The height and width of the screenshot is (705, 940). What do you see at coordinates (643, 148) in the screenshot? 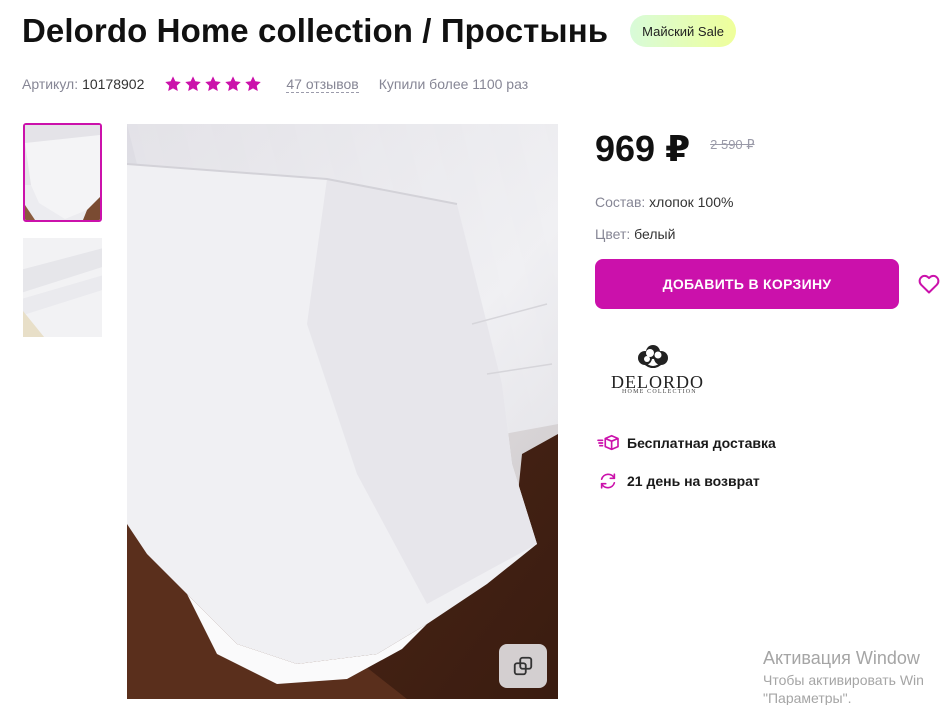
I see `current-price: 969 ₽` at bounding box center [643, 148].